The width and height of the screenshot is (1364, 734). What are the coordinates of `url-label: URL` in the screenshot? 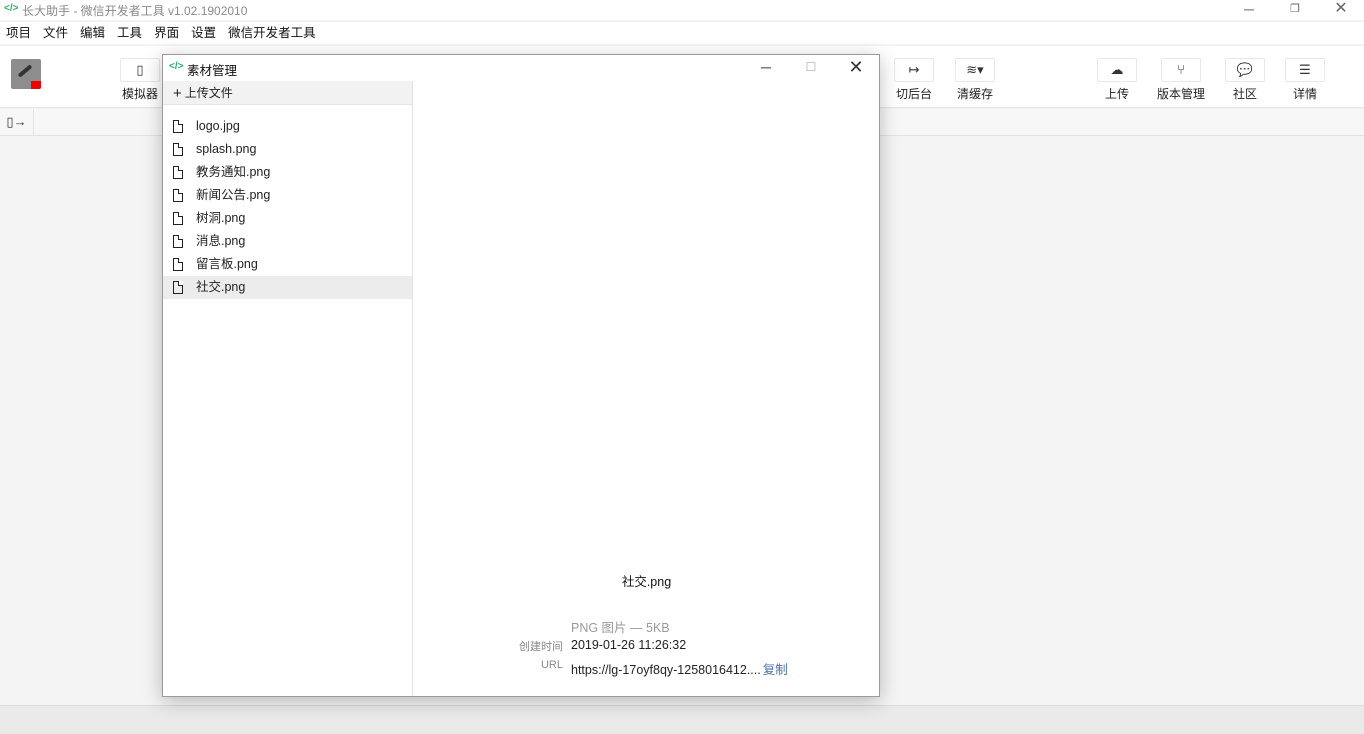 It's located at (551, 665).